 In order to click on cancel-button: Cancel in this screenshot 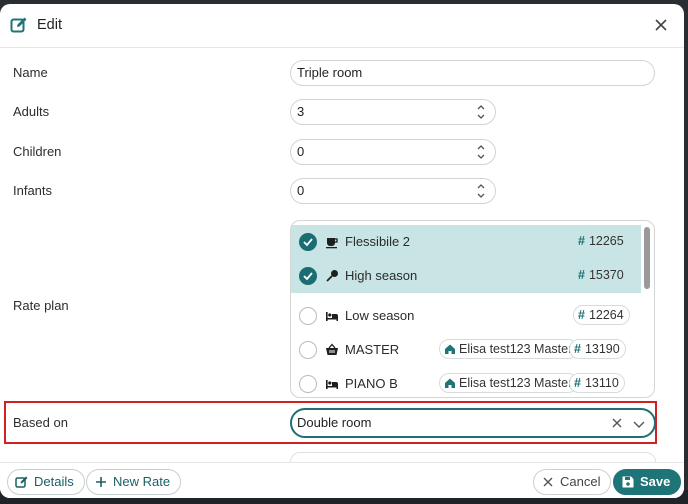, I will do `click(572, 482)`.